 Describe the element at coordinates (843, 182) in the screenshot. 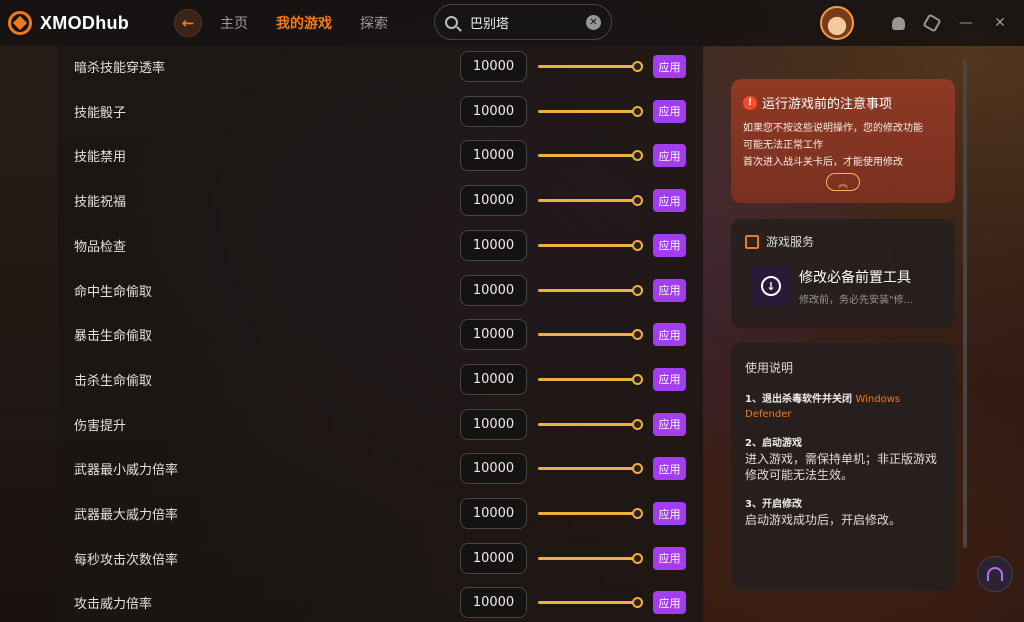

I see `collapse-button: ︽` at that location.